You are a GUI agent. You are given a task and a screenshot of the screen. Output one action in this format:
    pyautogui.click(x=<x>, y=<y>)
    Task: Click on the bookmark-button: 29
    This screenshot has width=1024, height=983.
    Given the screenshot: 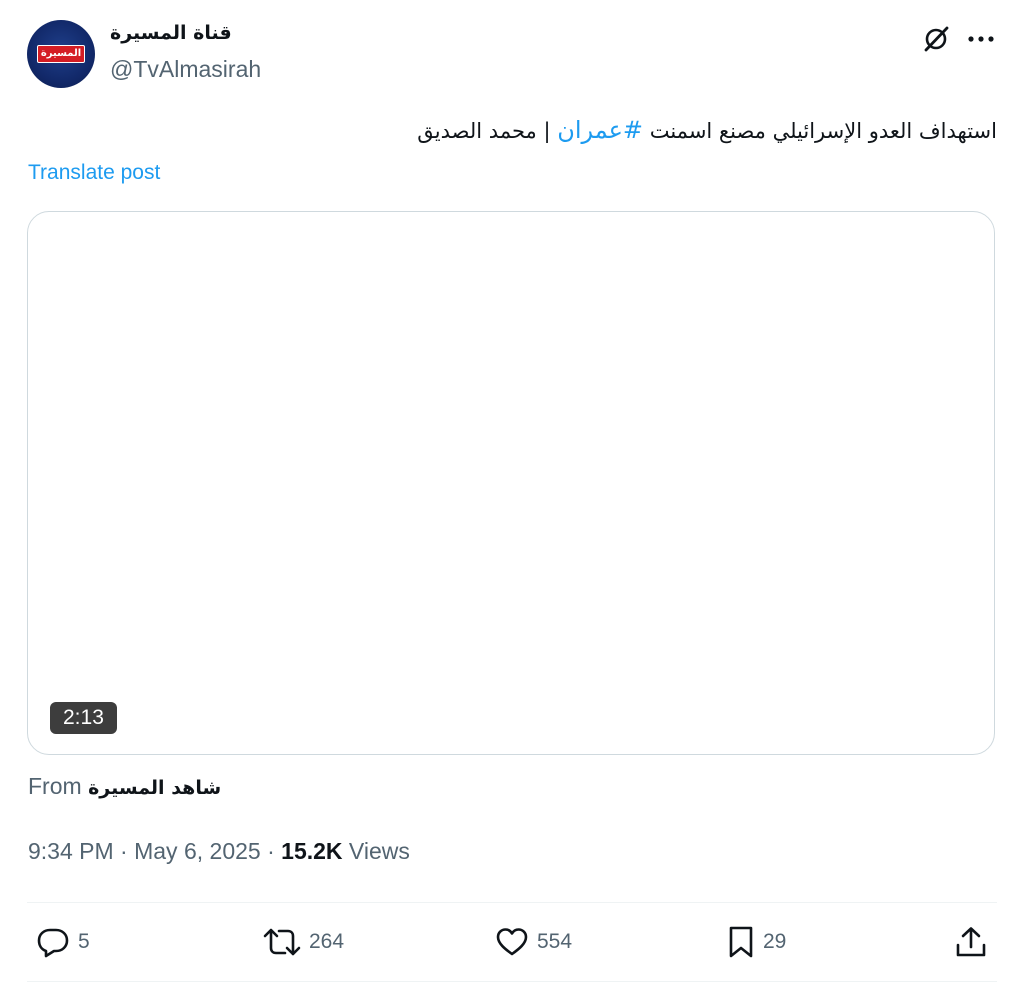 What is the action you would take?
    pyautogui.click(x=756, y=942)
    